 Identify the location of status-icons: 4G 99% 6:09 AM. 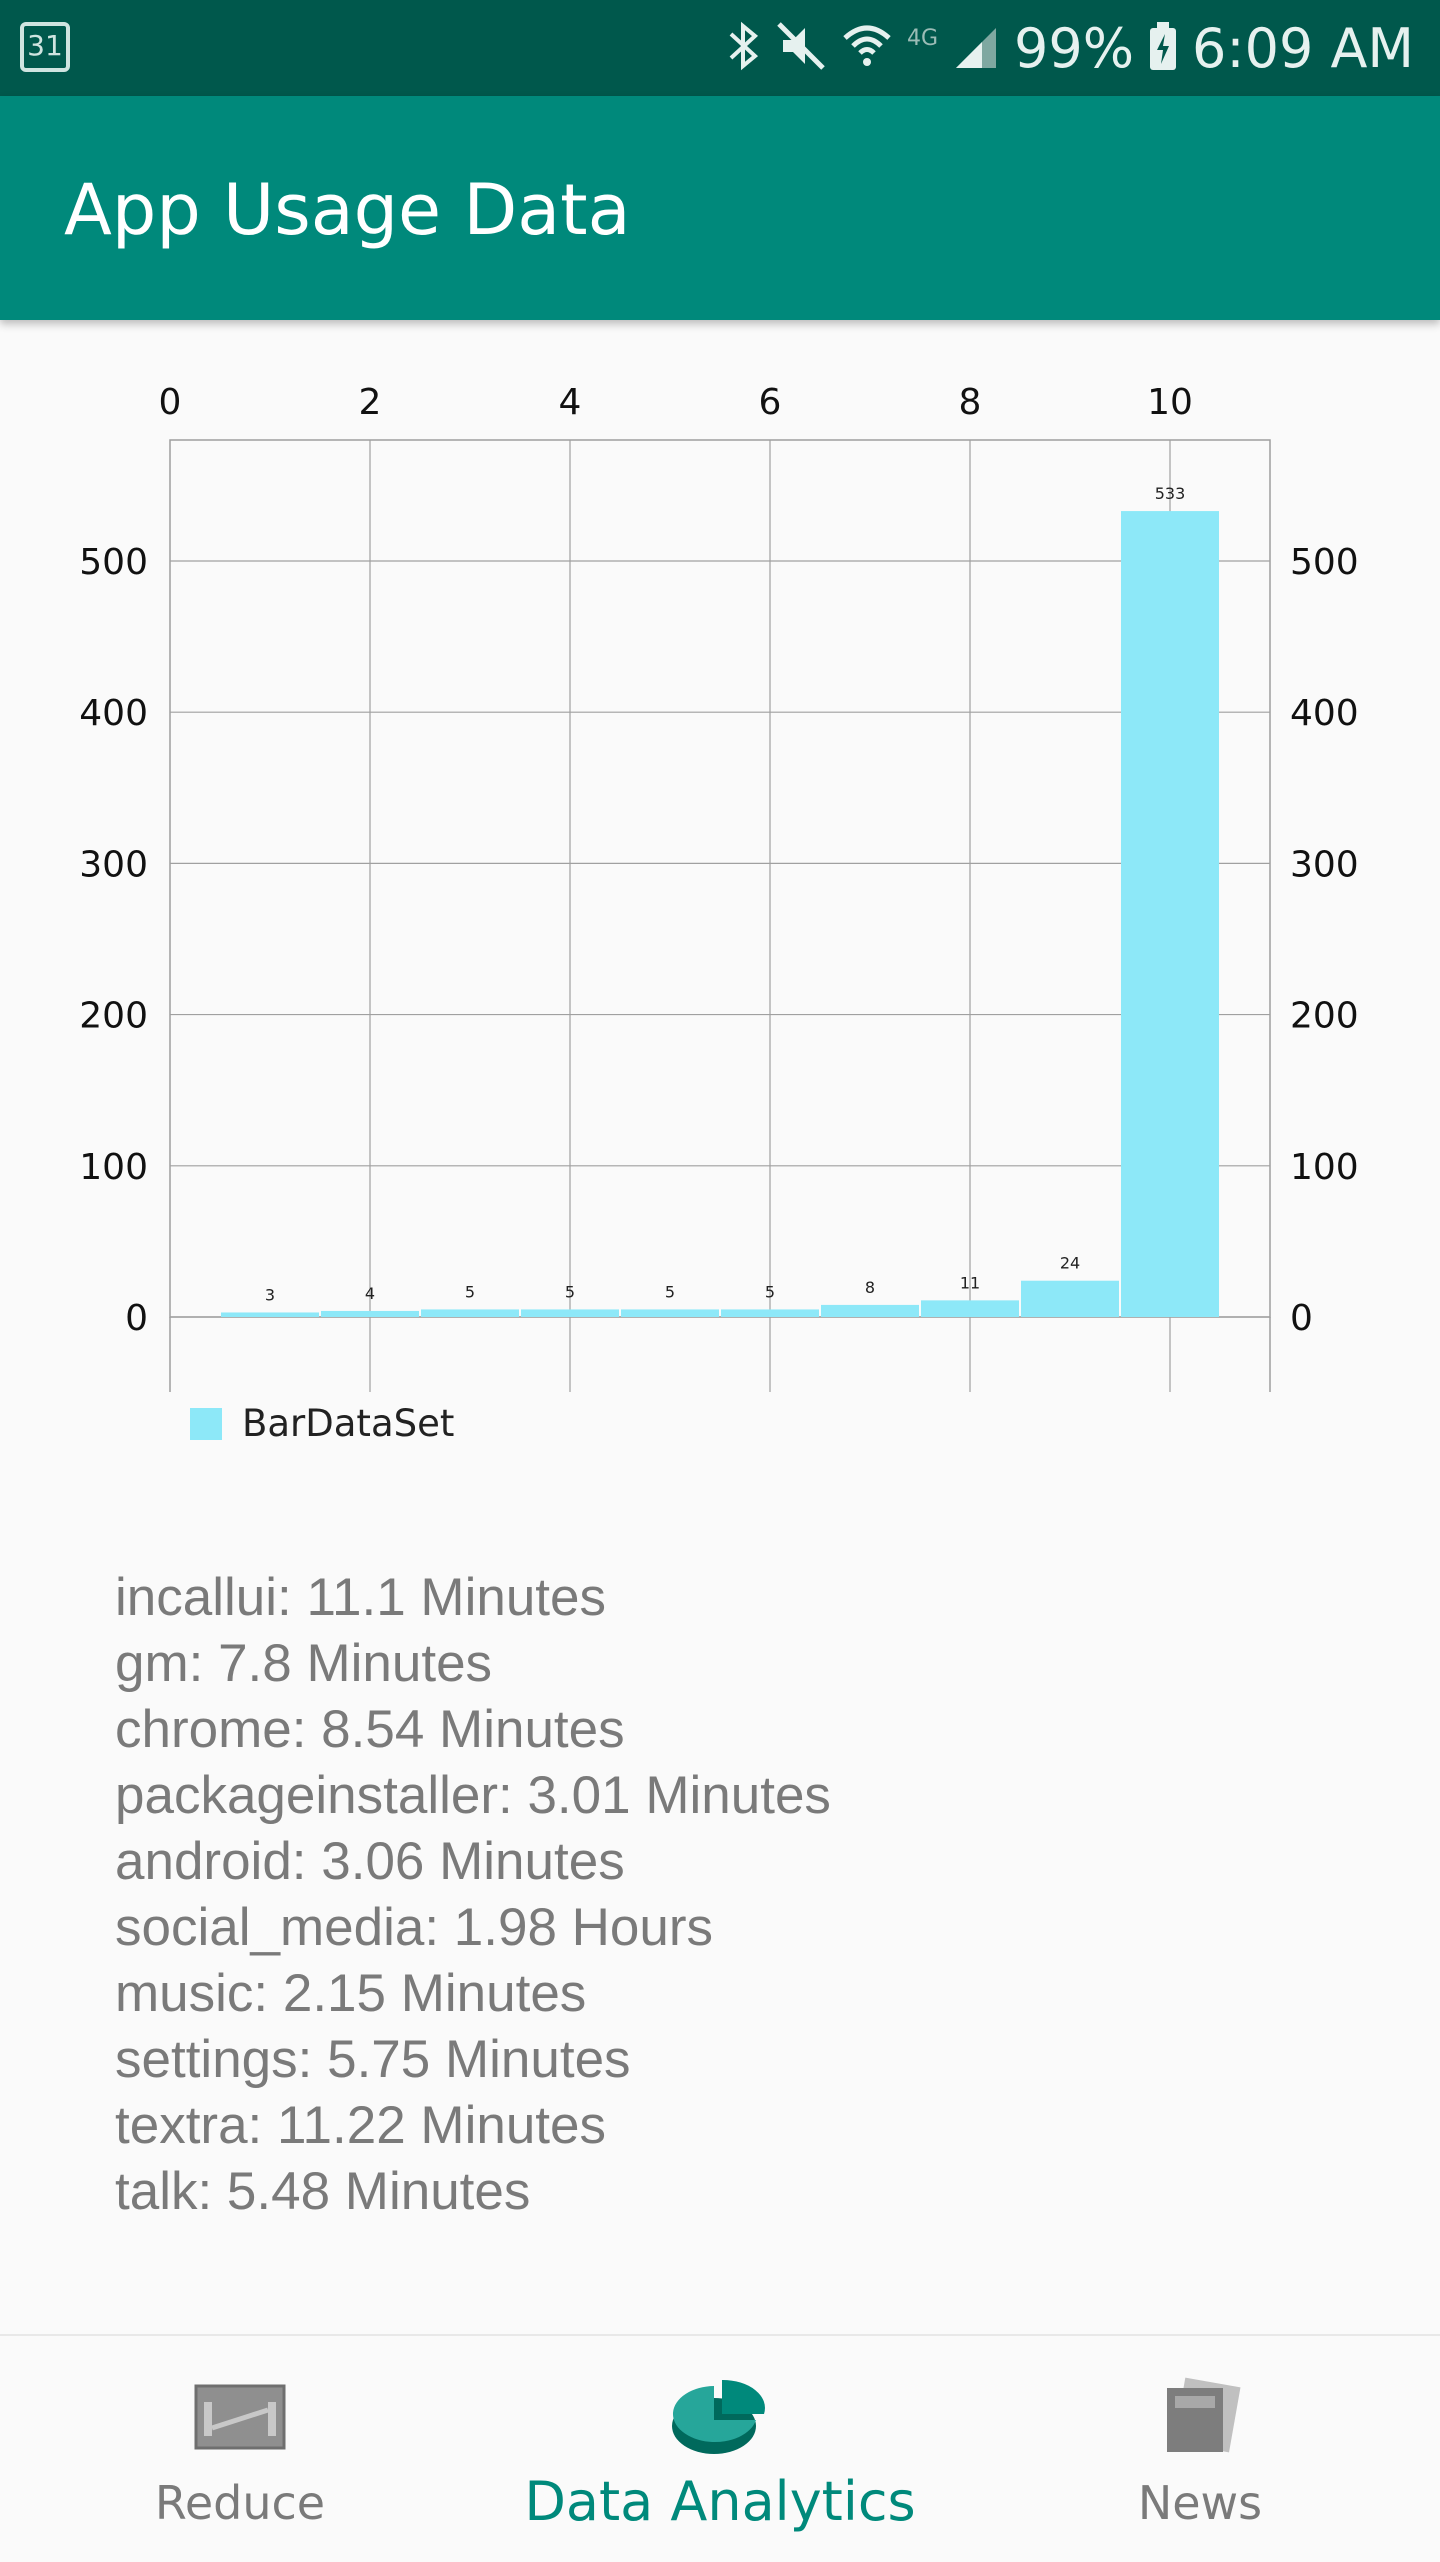
(1069, 48).